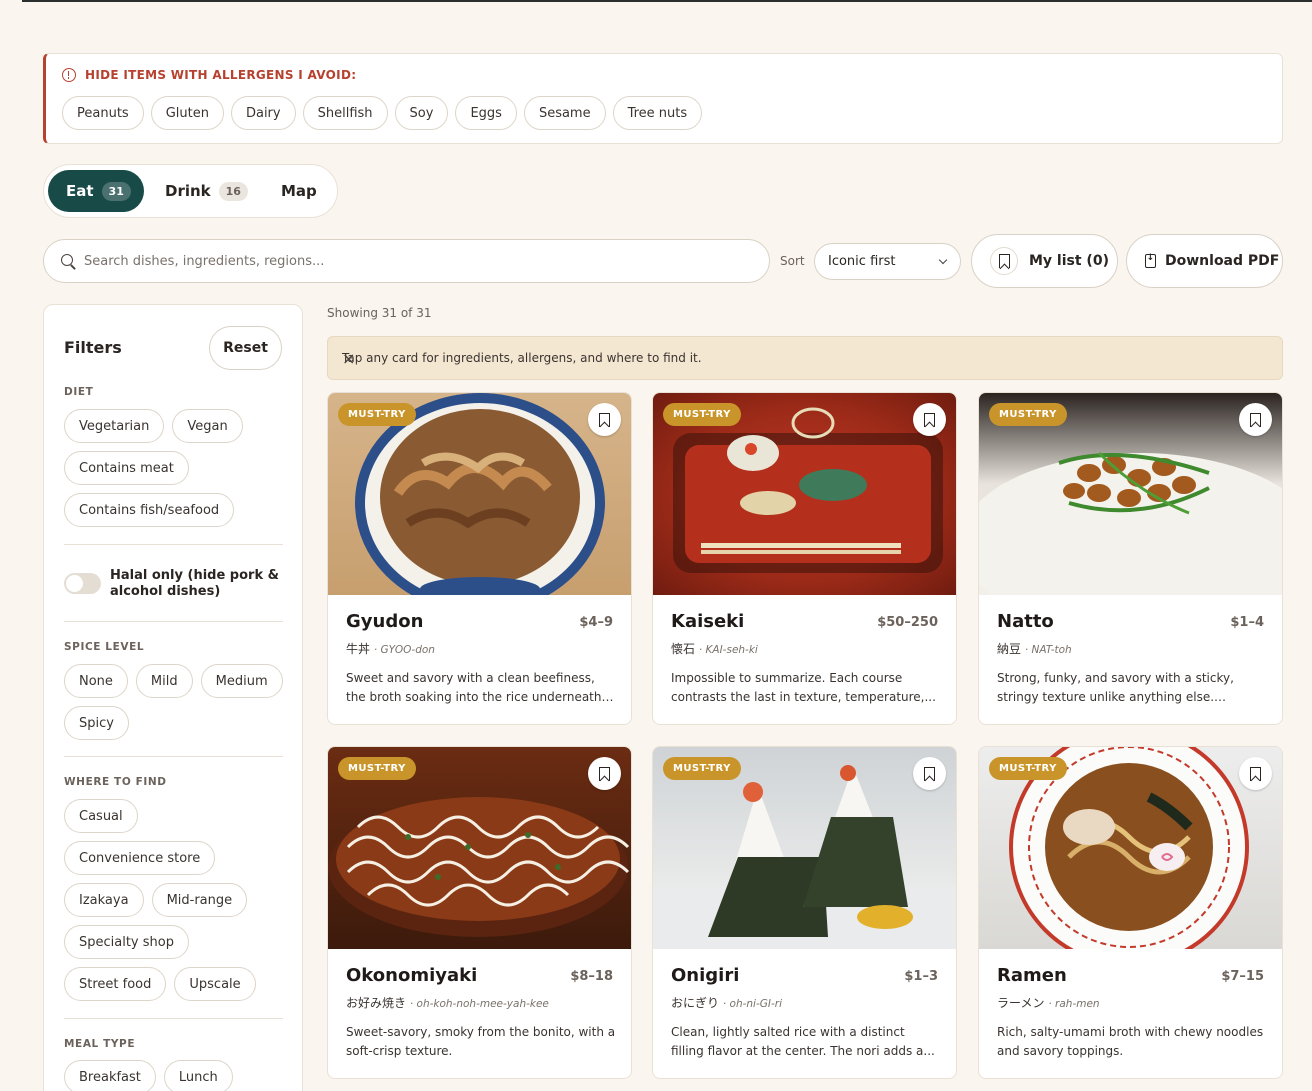 The image size is (1312, 1091). Describe the element at coordinates (667, 1) in the screenshot. I see `top-border` at that location.